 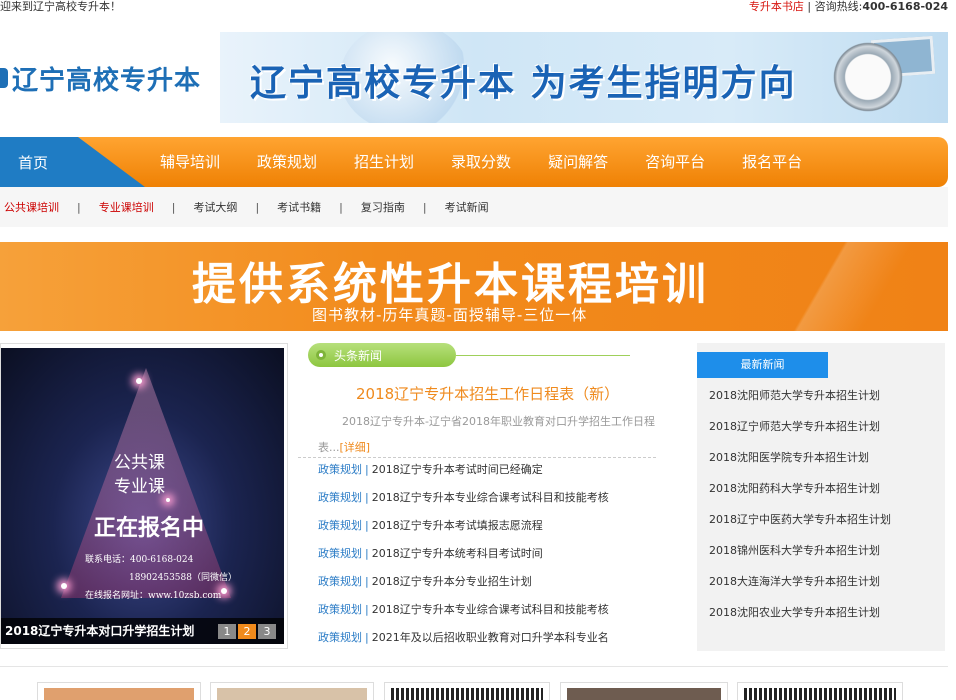 What do you see at coordinates (800, 461) in the screenshot?
I see `latest-news-item: 2018沈阳医学院专升本招生计划` at bounding box center [800, 461].